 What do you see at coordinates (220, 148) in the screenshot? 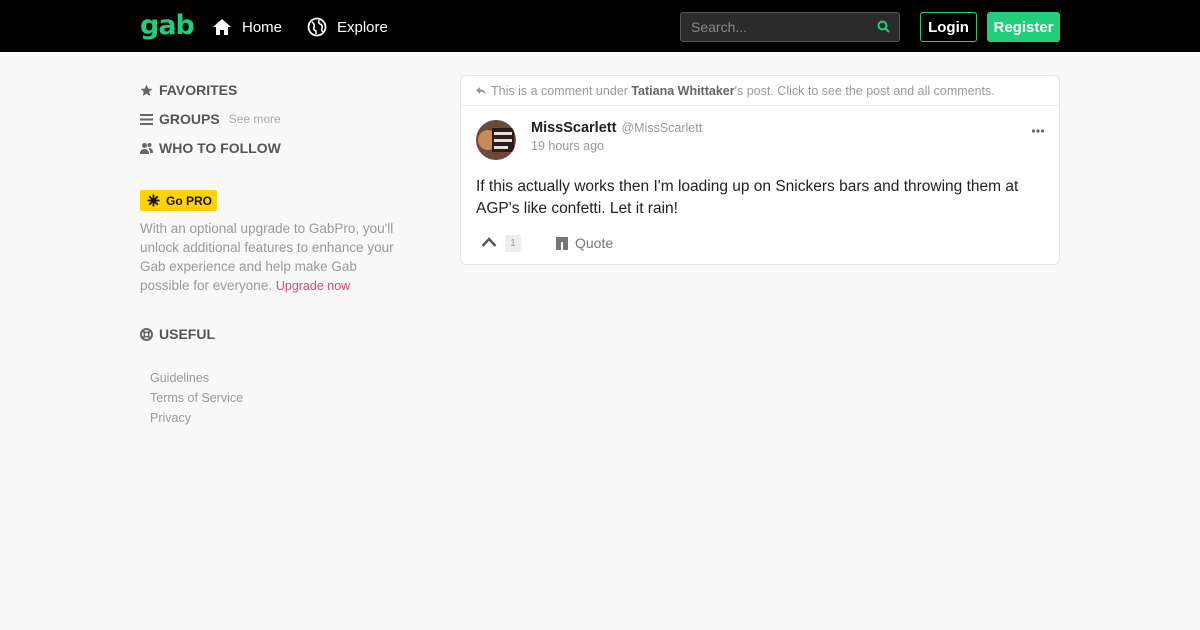
I see `who-to-follow-label: WHO TO FOLLOW` at bounding box center [220, 148].